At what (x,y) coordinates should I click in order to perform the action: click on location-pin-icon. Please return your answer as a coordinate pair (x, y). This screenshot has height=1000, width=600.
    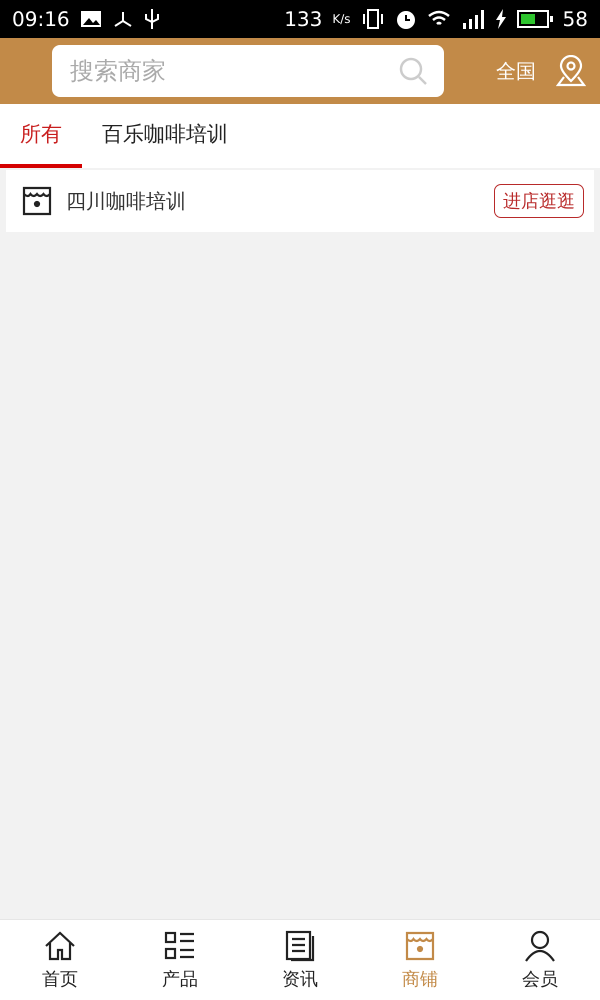
    Looking at the image, I should click on (571, 71).